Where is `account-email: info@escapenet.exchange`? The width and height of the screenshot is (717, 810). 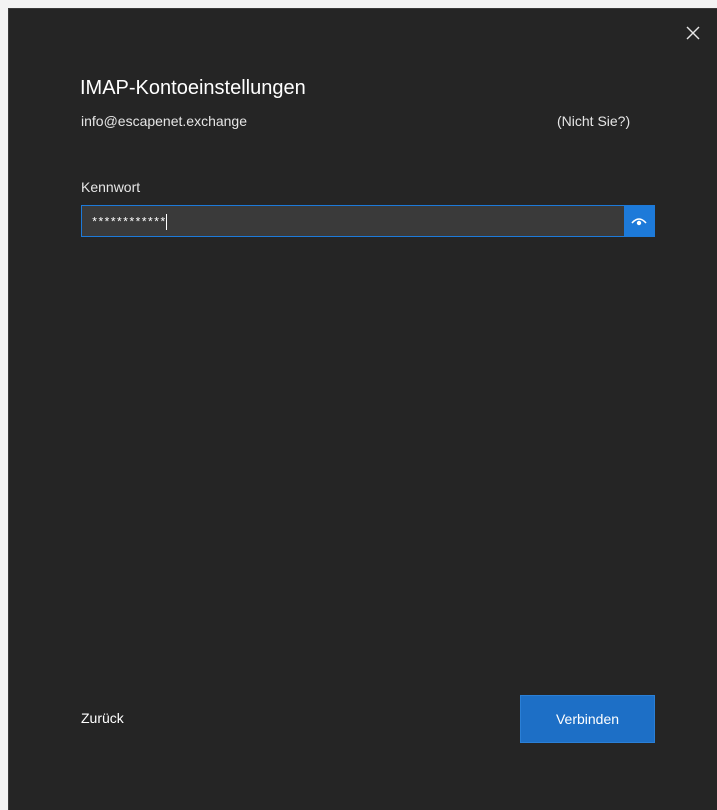
account-email: info@escapenet.exchange is located at coordinates (164, 121).